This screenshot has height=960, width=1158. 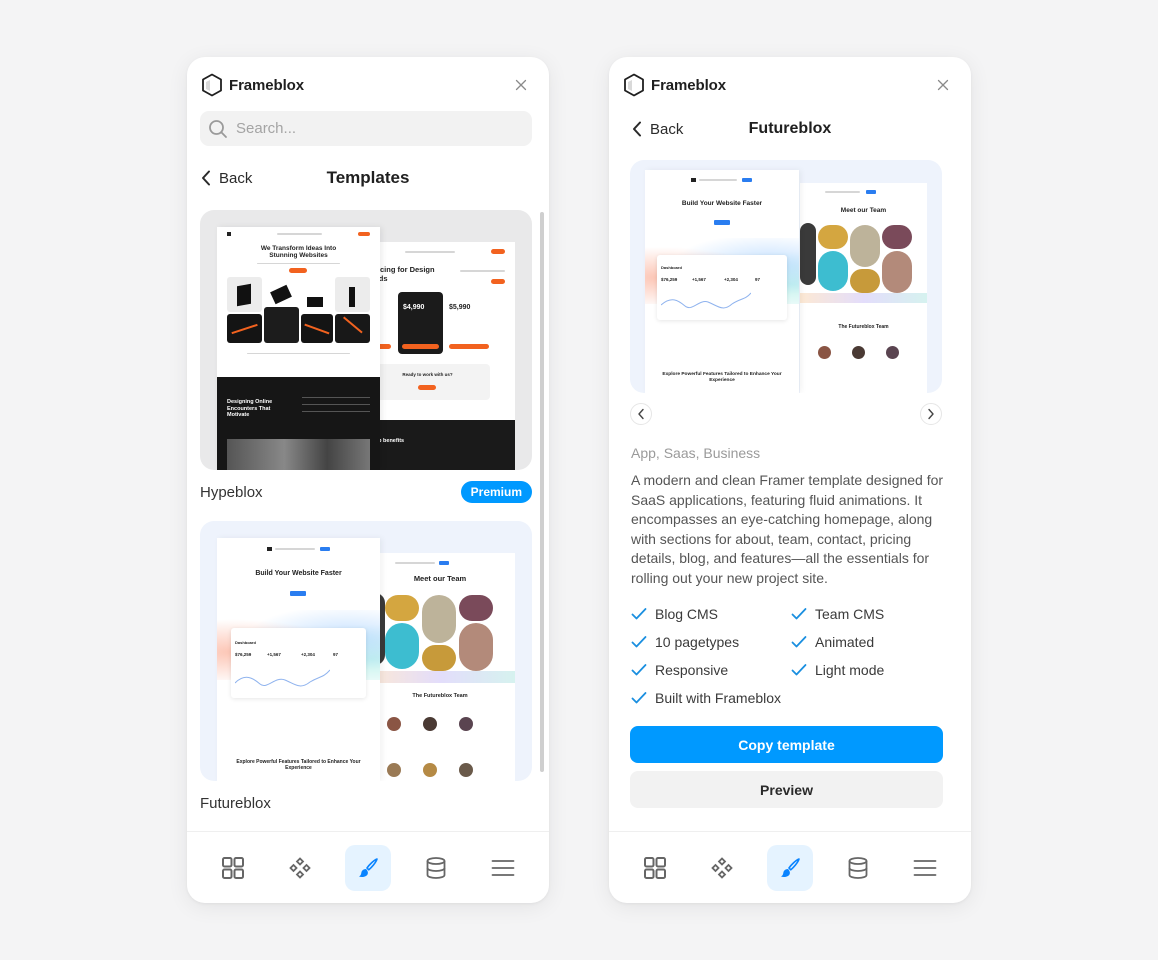 I want to click on template-name: Hypeblox, so click(x=231, y=492).